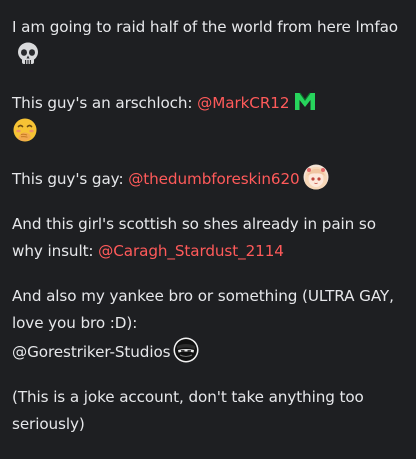 This screenshot has height=459, width=416. Describe the element at coordinates (191, 251) in the screenshot. I see `mention-caragh-stardust-2114: @Caragh_Stardust_2114` at that location.